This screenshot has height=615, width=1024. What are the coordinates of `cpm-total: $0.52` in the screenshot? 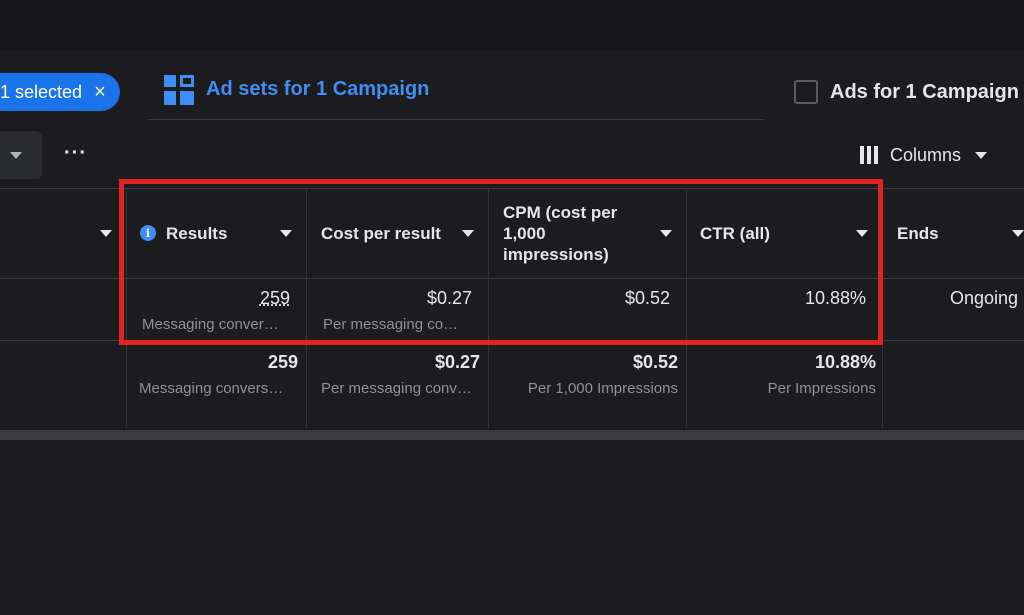 It's located at (655, 362).